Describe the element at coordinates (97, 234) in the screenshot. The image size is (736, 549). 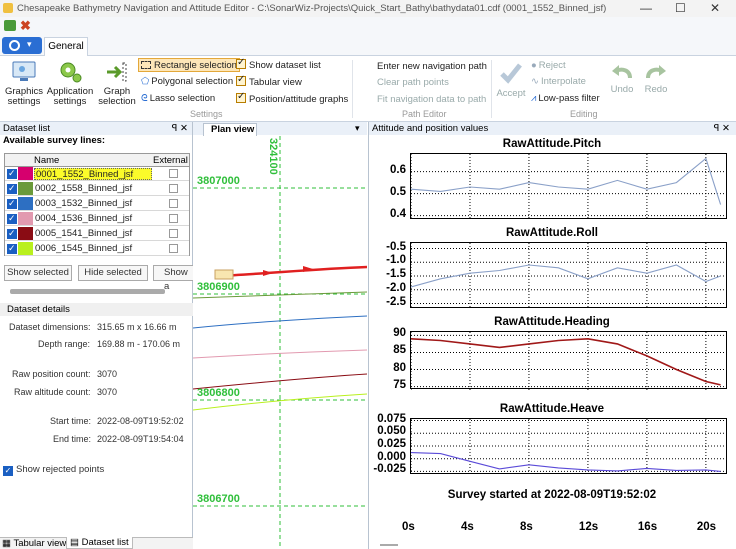
I see `table-row: 0005_1541_Binned_jsf` at that location.